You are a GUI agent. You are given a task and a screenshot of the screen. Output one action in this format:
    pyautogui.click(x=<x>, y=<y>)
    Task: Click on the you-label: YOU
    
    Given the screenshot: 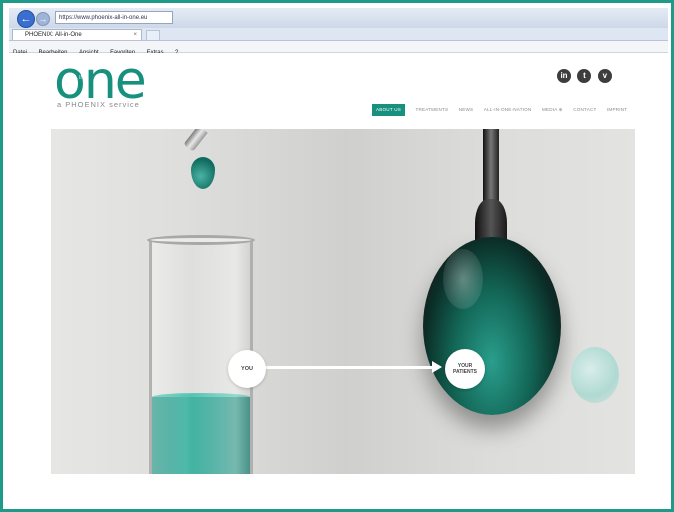 What is the action you would take?
    pyautogui.click(x=247, y=369)
    